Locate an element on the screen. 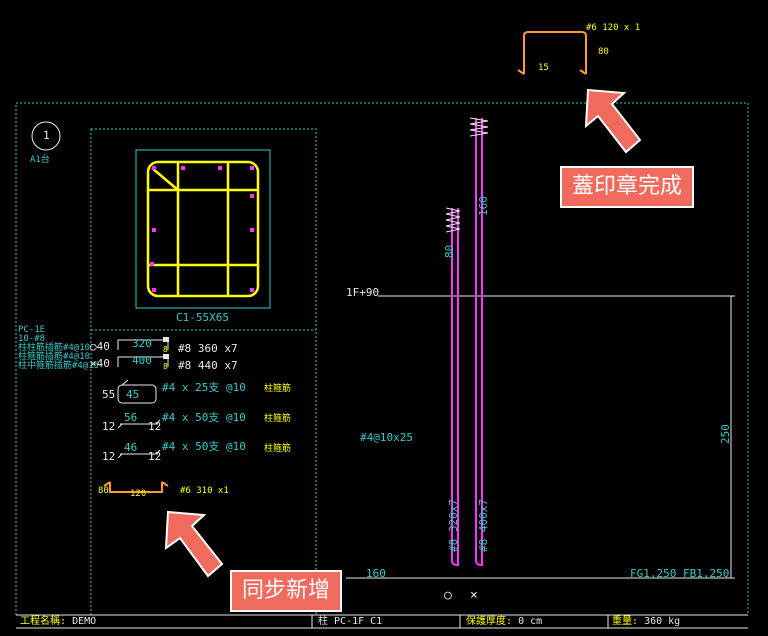  stirrup-top-dim-right: 80 is located at coordinates (603, 52).